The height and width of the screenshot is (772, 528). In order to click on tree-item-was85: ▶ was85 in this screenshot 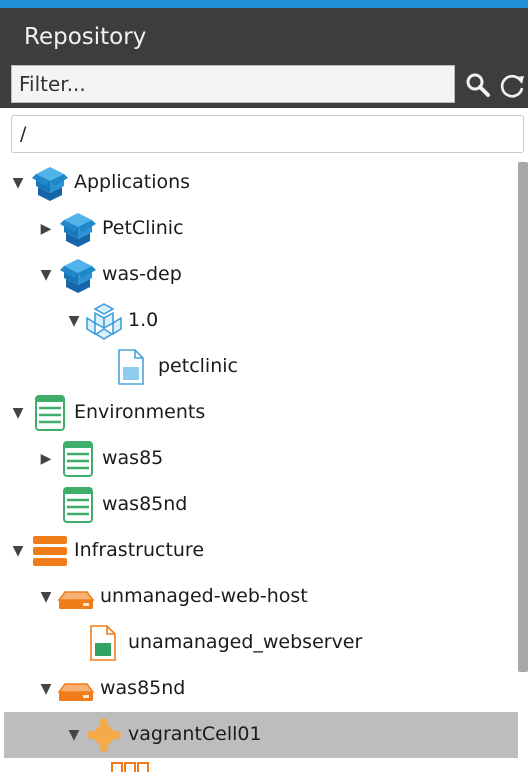, I will do `click(261, 459)`.